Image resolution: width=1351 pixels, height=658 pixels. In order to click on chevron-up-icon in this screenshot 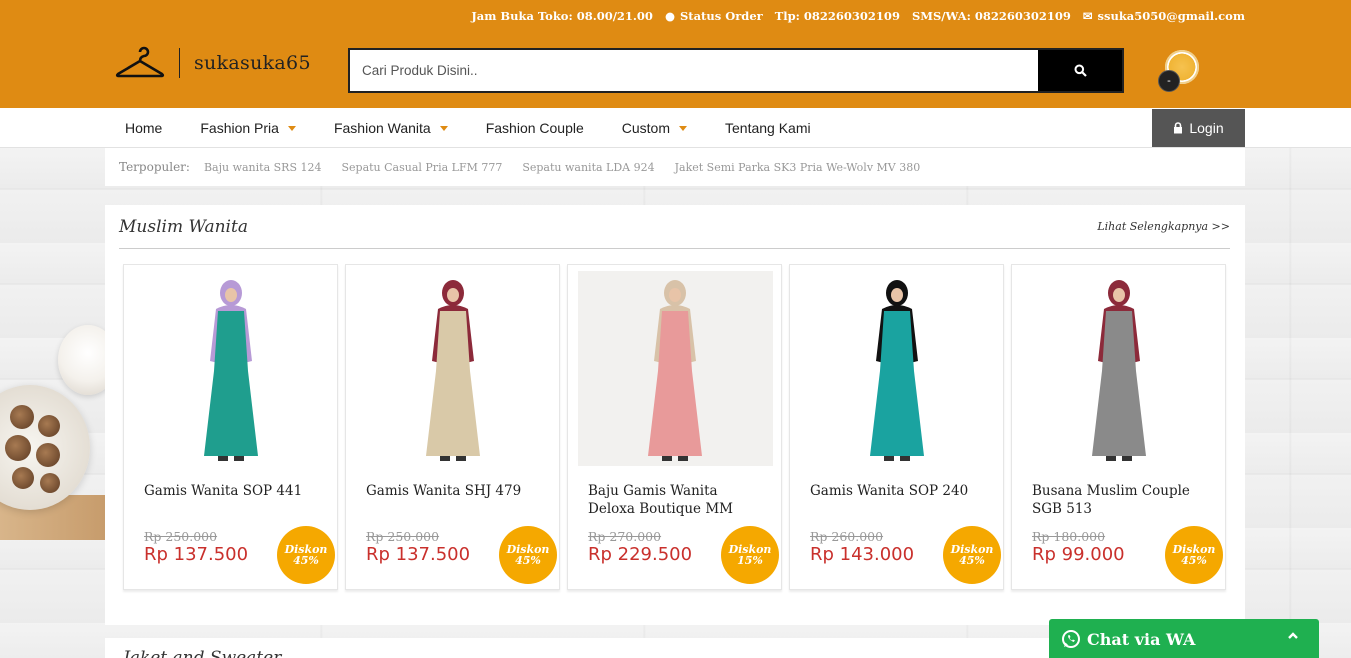, I will do `click(1293, 635)`.